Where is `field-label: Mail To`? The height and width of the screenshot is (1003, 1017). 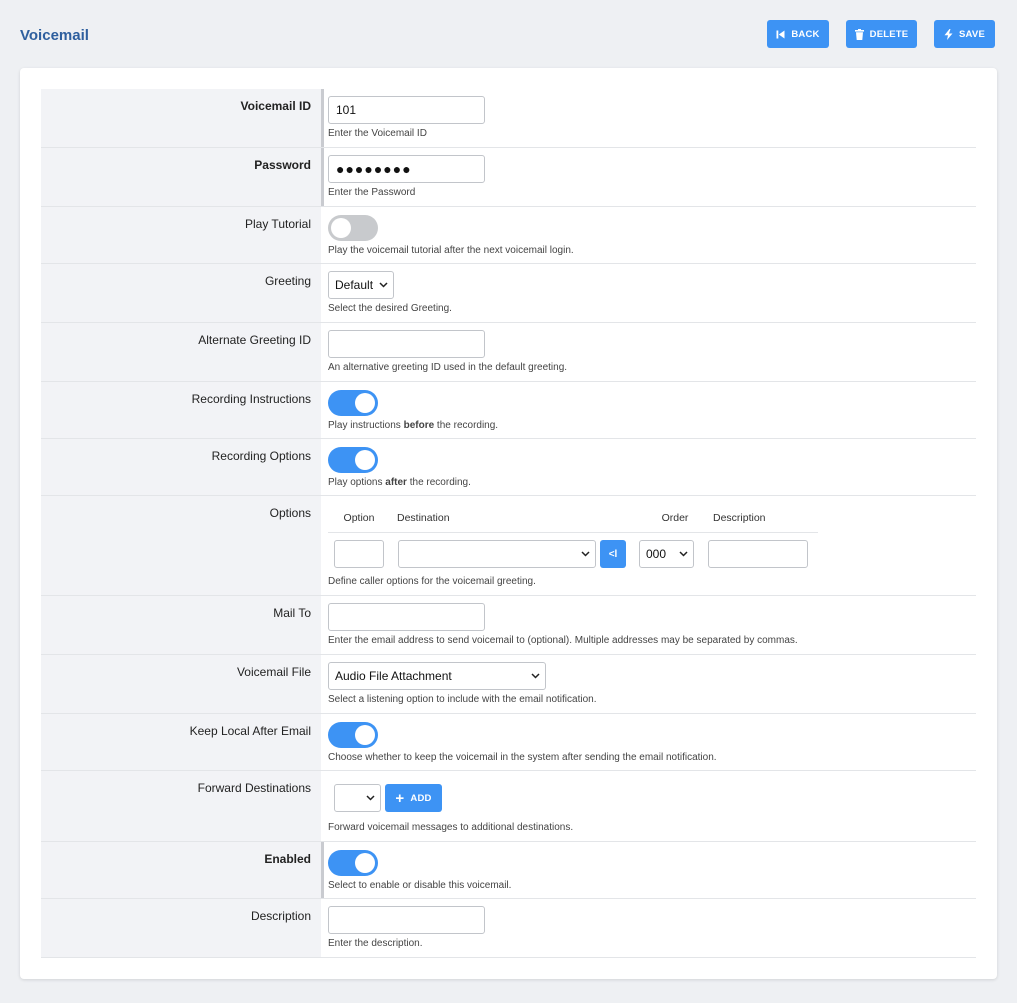
field-label: Mail To is located at coordinates (181, 625).